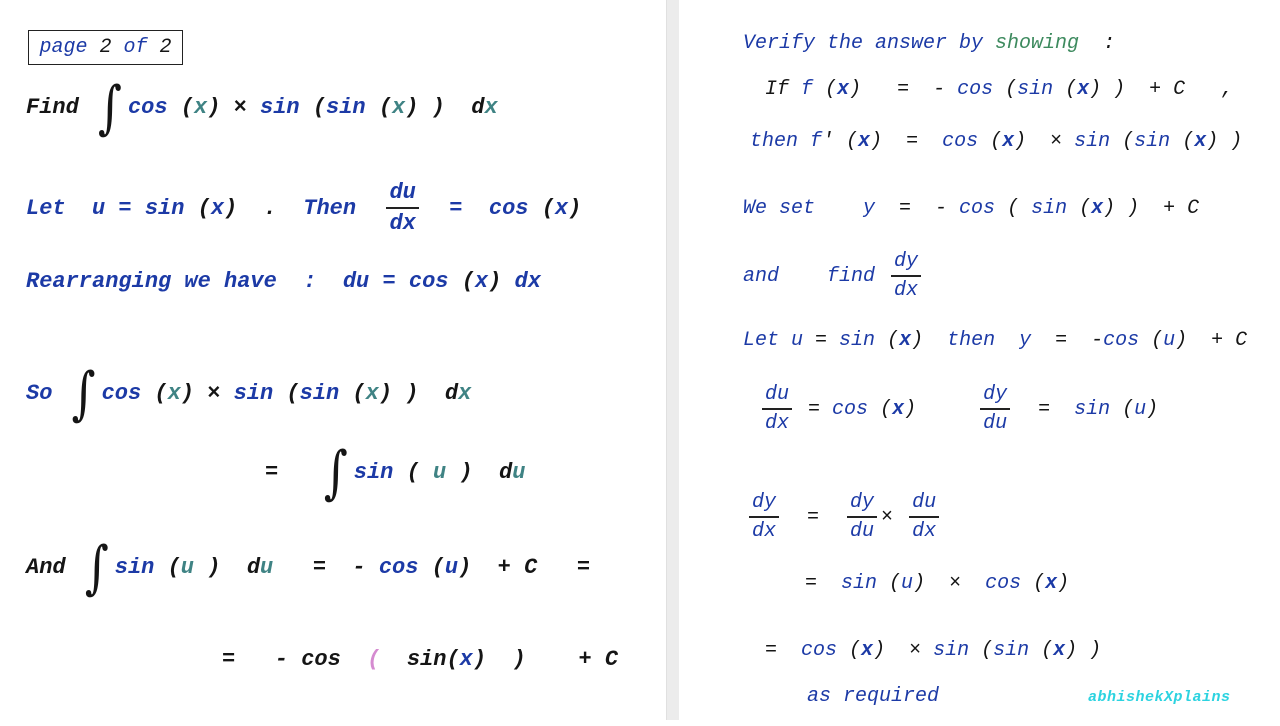 The image size is (1280, 726). Describe the element at coordinates (59, 107) in the screenshot. I see `math-token: Find` at that location.